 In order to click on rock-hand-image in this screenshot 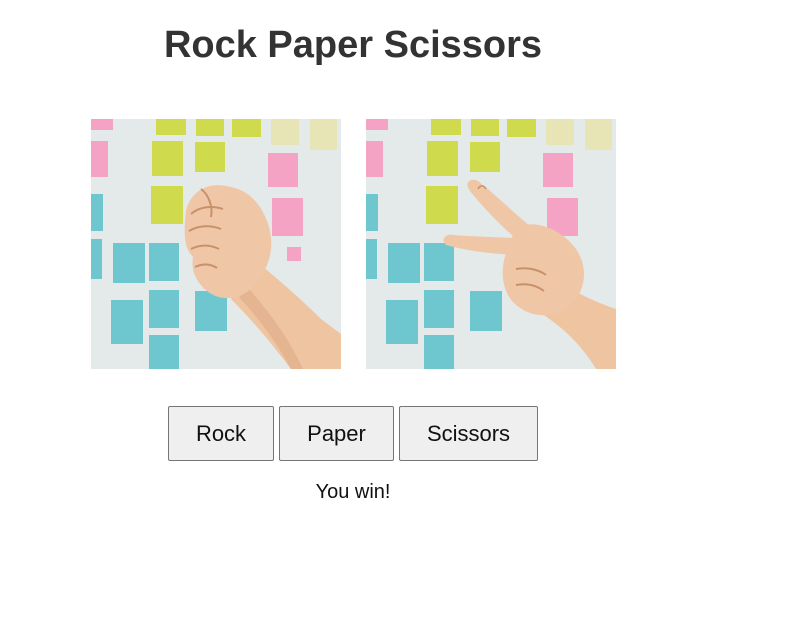, I will do `click(216, 244)`.